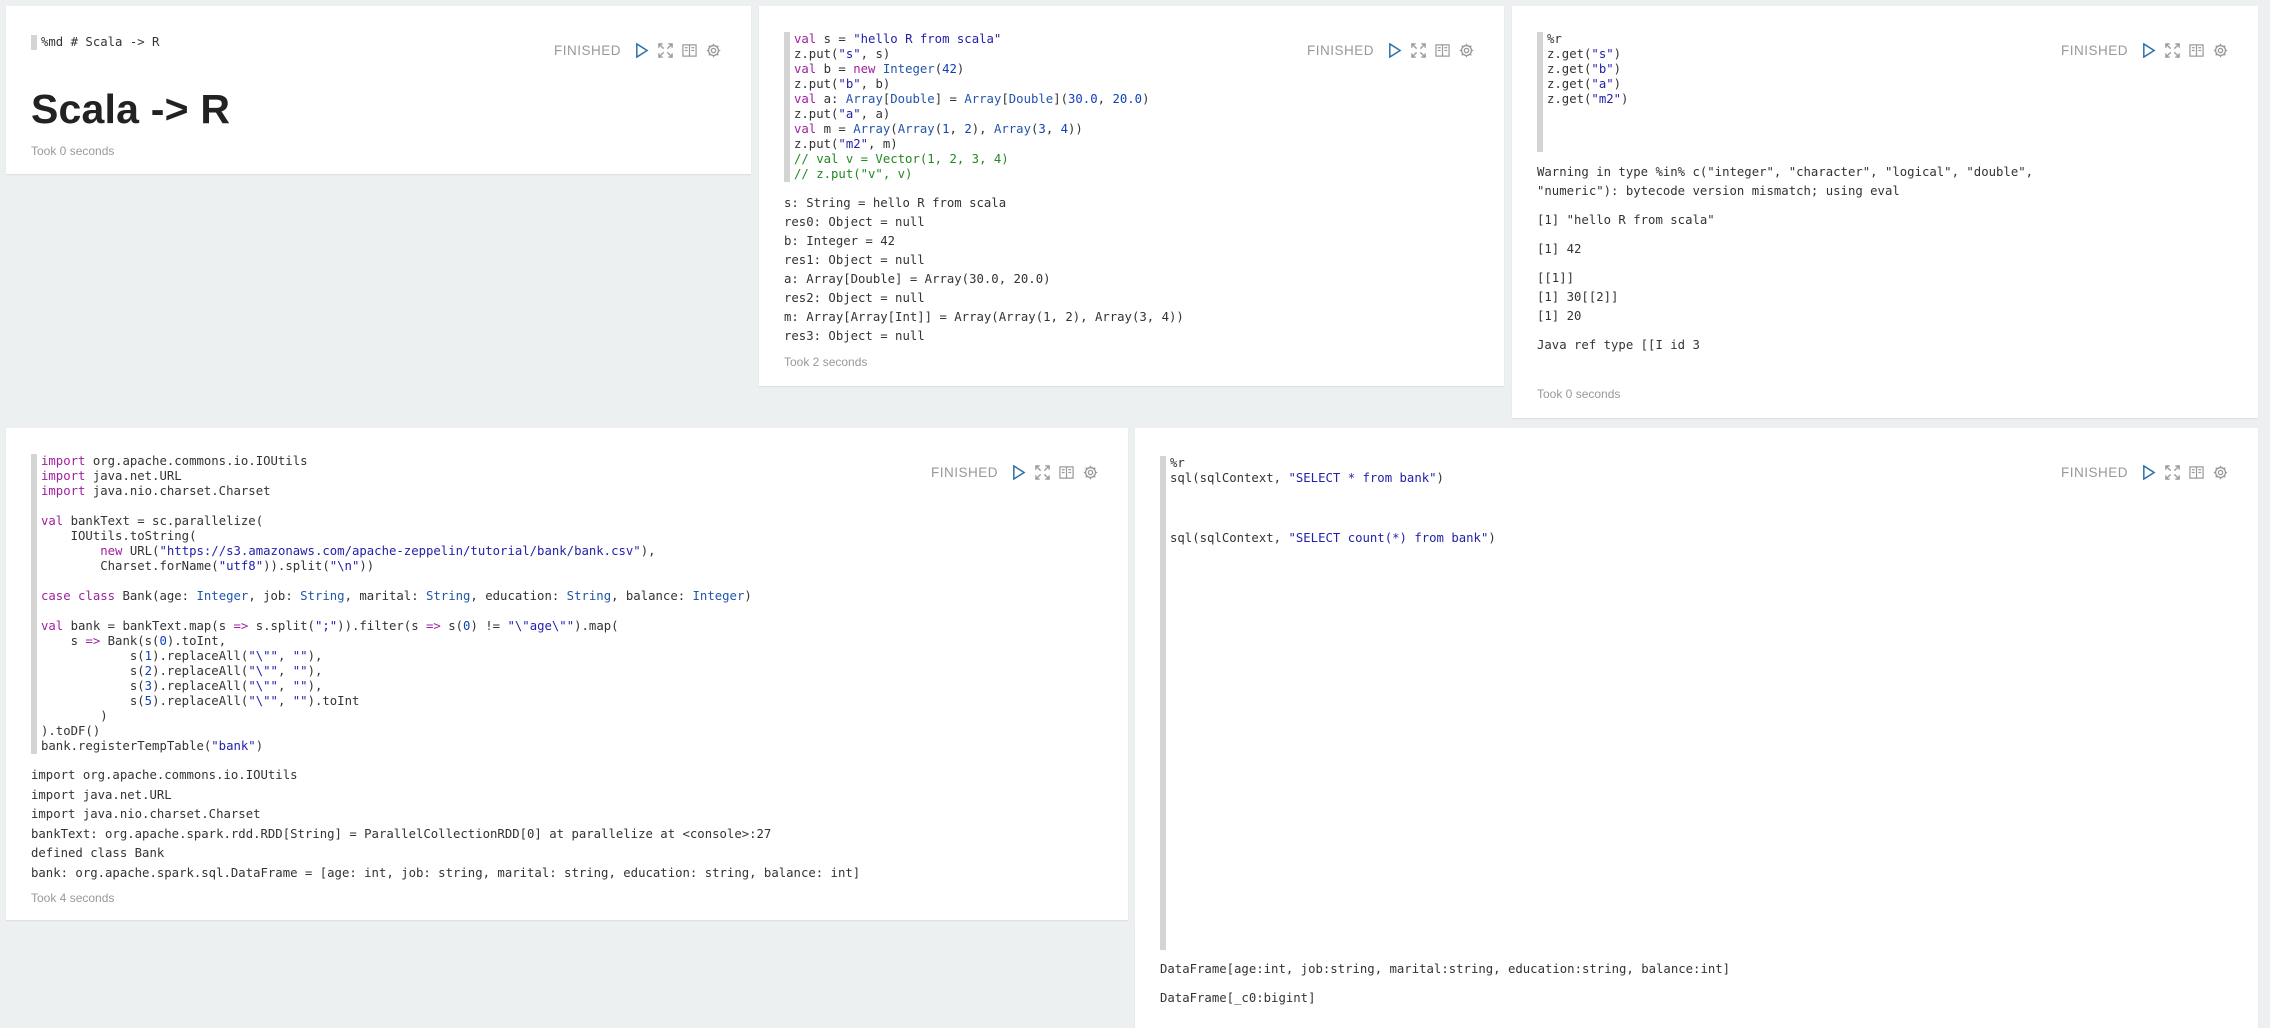  I want to click on code-line: s(1).replaceAll("\"", ""),, so click(182, 656).